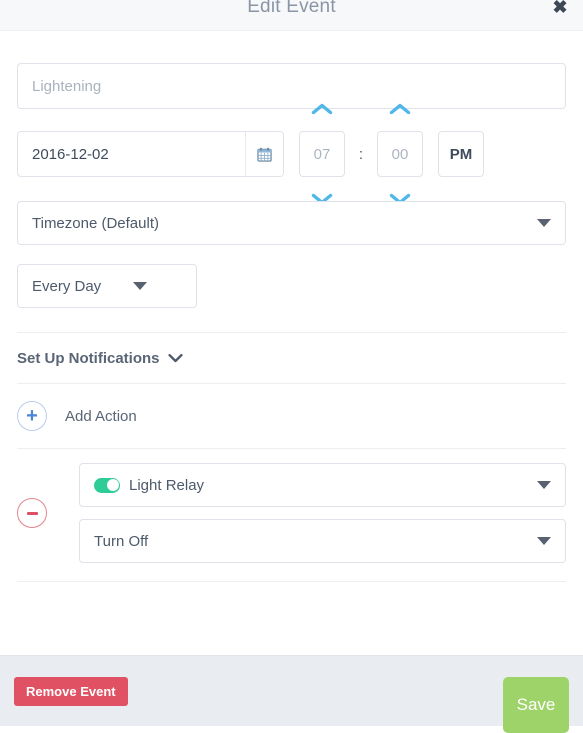  I want to click on action-command-value: Turn Off, so click(121, 541).